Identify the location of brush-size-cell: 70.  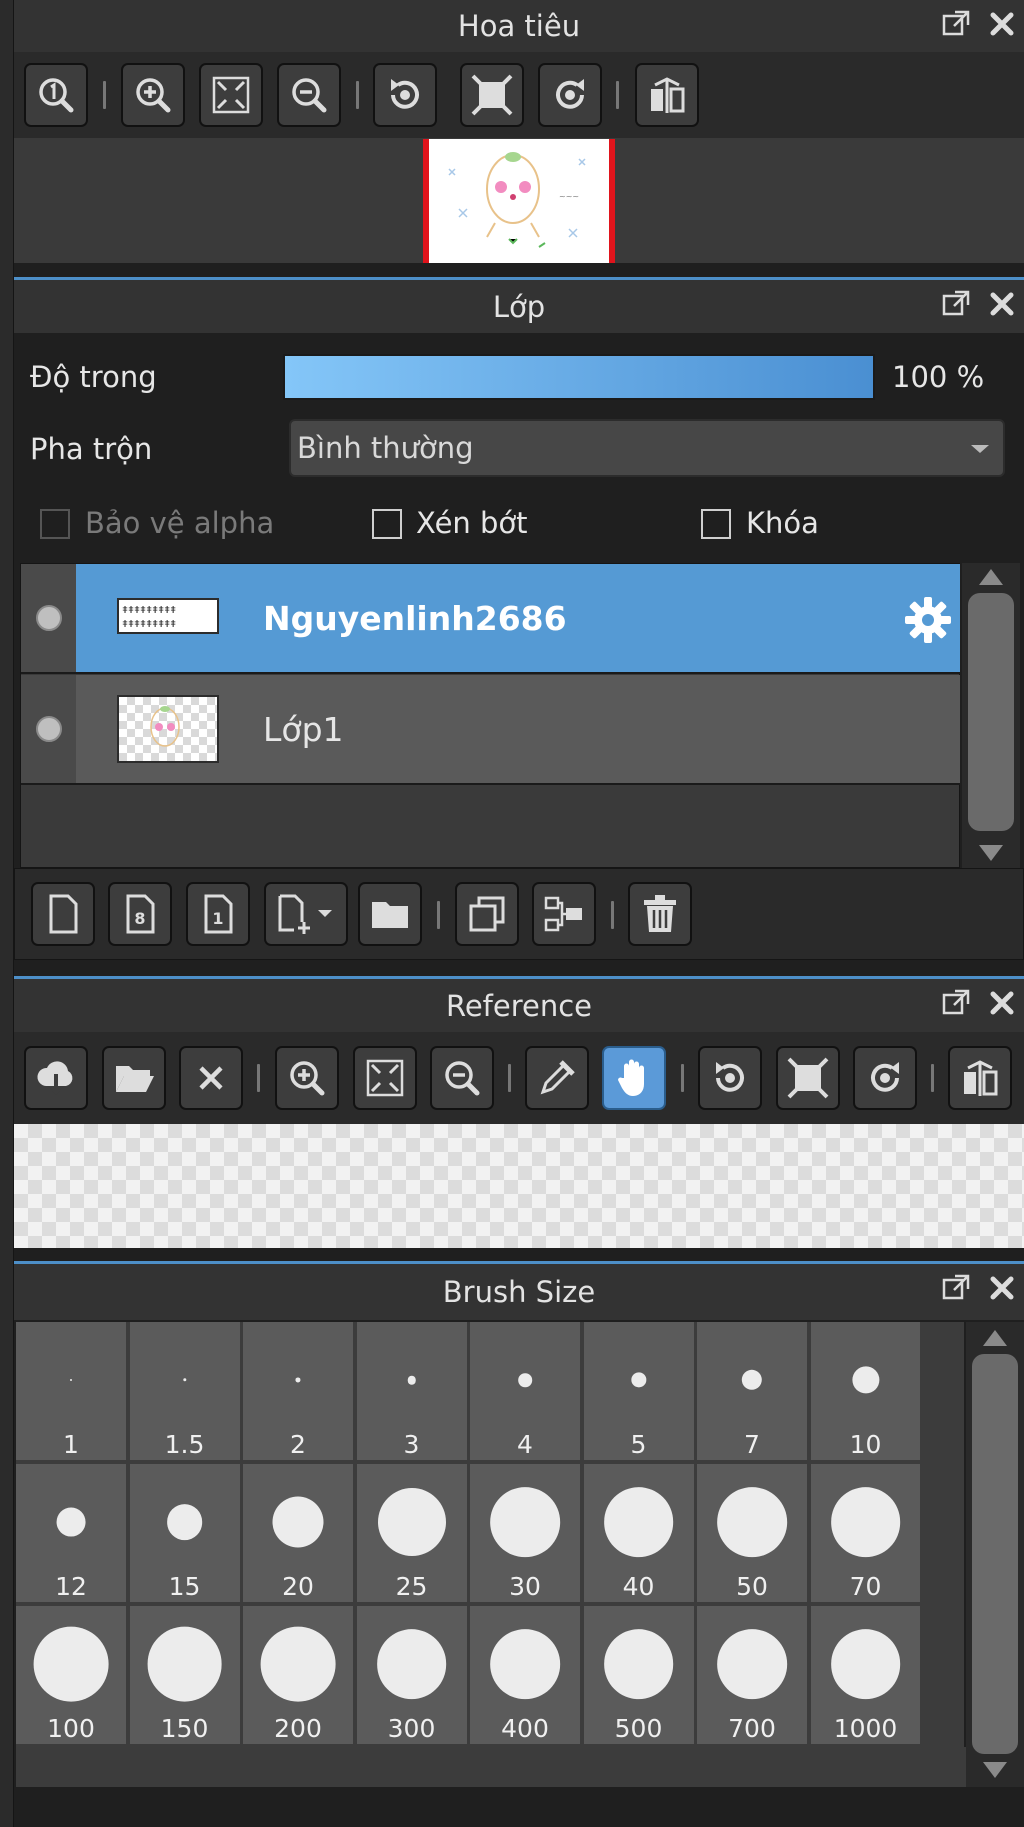
(865, 1533).